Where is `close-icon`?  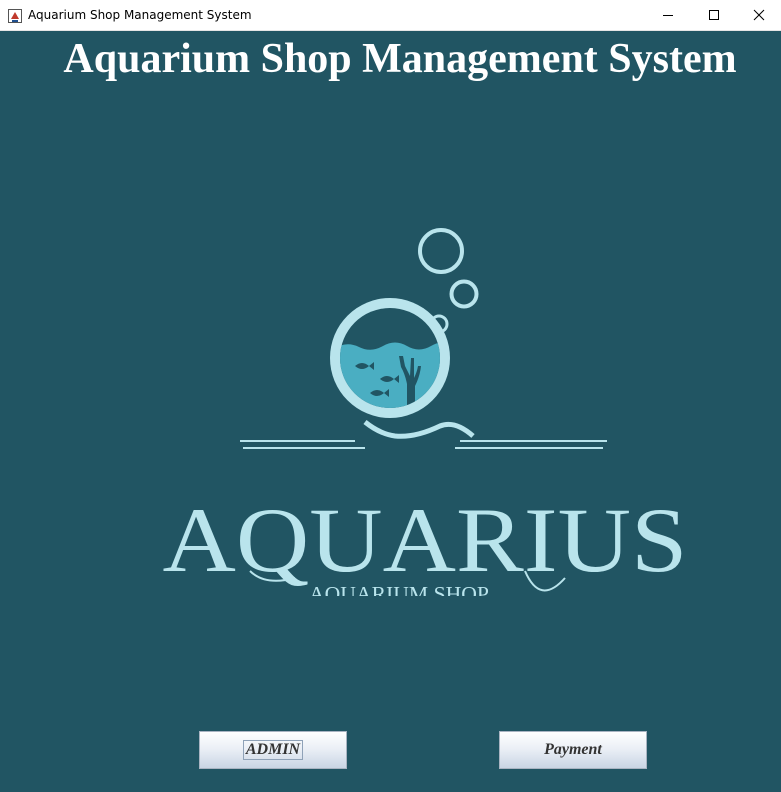 close-icon is located at coordinates (759, 15).